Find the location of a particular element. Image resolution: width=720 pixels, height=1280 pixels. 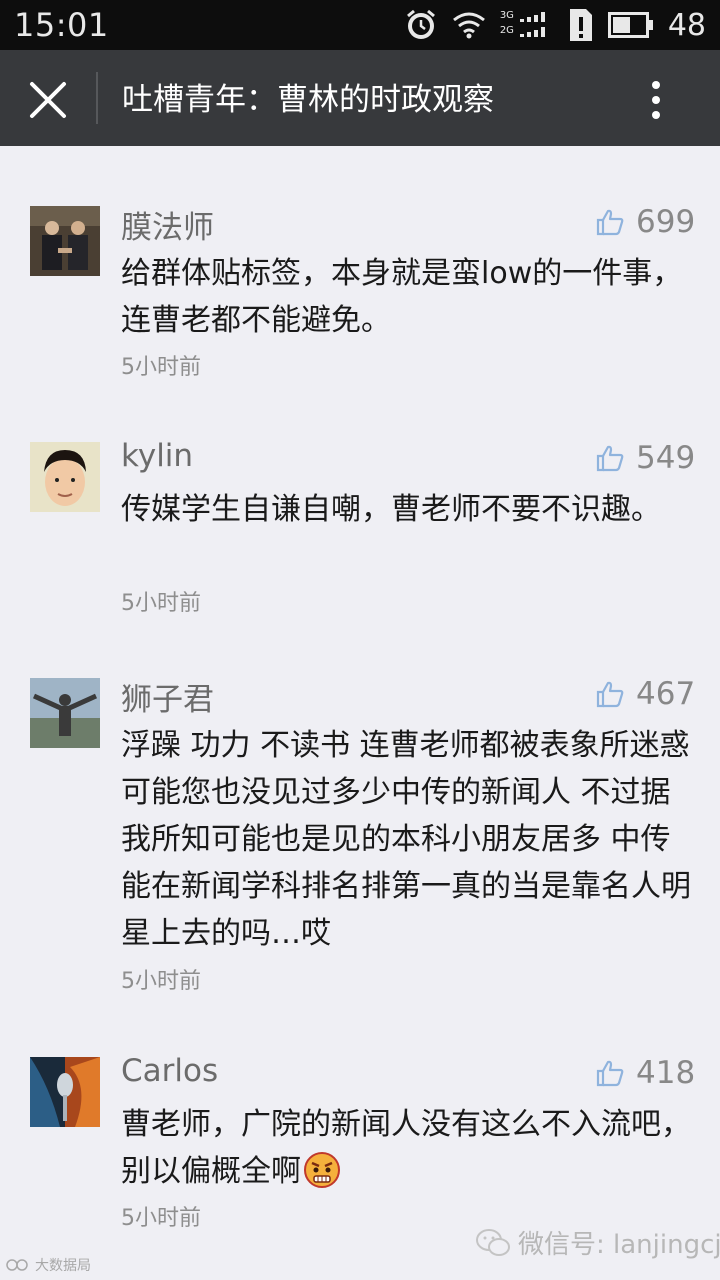

signal-icon: 3G 2G is located at coordinates (527, 25).